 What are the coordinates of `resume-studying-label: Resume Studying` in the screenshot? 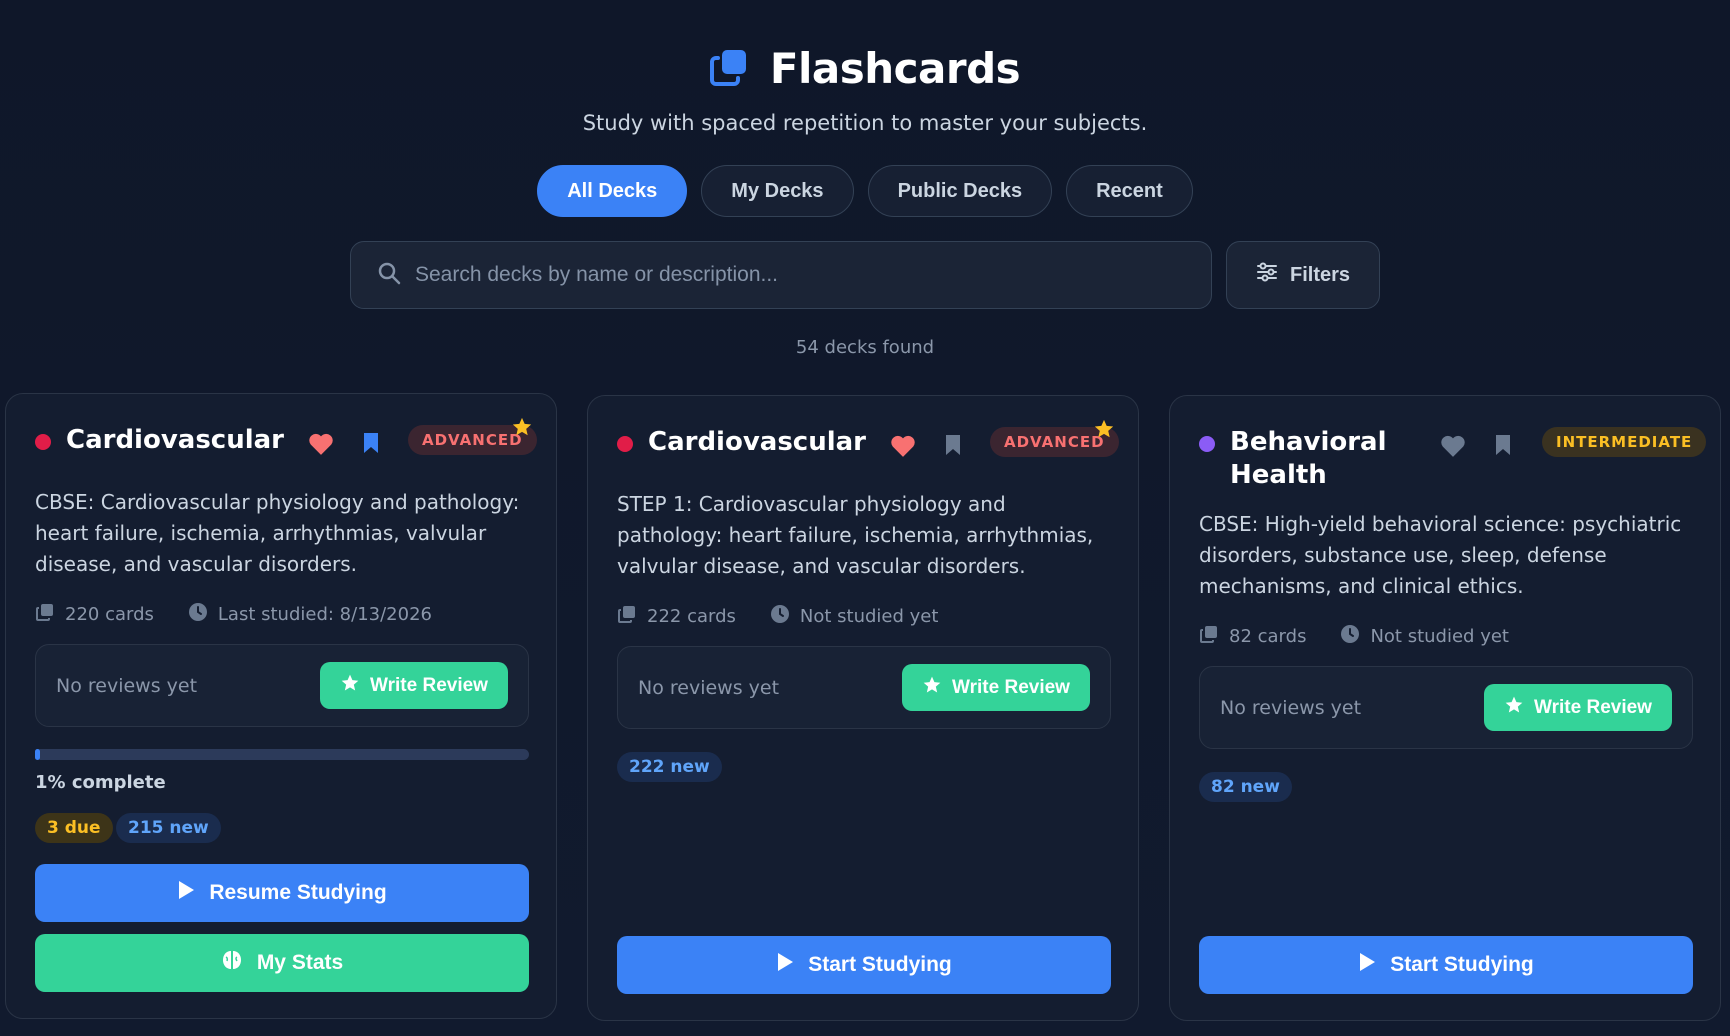 It's located at (298, 892).